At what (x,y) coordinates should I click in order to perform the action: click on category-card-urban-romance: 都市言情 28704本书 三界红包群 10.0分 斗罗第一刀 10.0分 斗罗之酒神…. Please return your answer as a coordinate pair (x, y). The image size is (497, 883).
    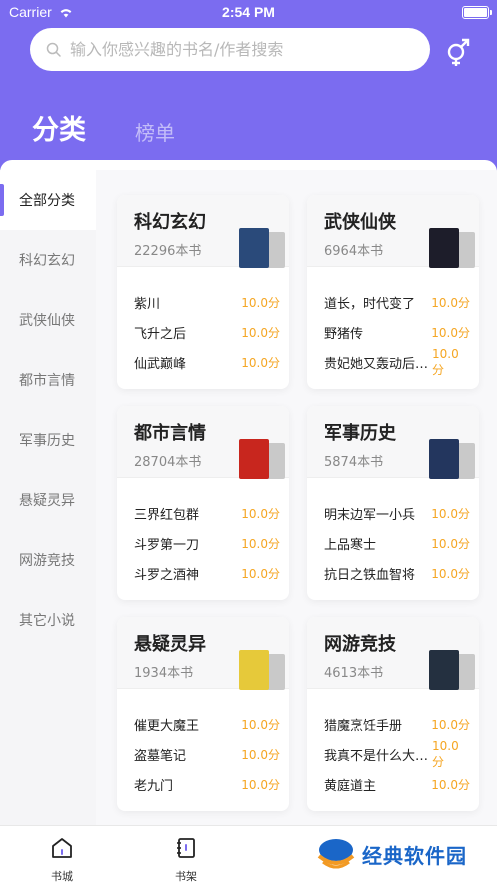
    Looking at the image, I should click on (203, 503).